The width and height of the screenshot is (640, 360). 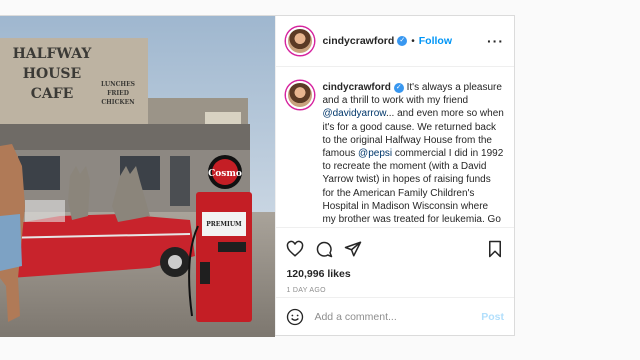 I want to click on heart-icon, so click(x=295, y=249).